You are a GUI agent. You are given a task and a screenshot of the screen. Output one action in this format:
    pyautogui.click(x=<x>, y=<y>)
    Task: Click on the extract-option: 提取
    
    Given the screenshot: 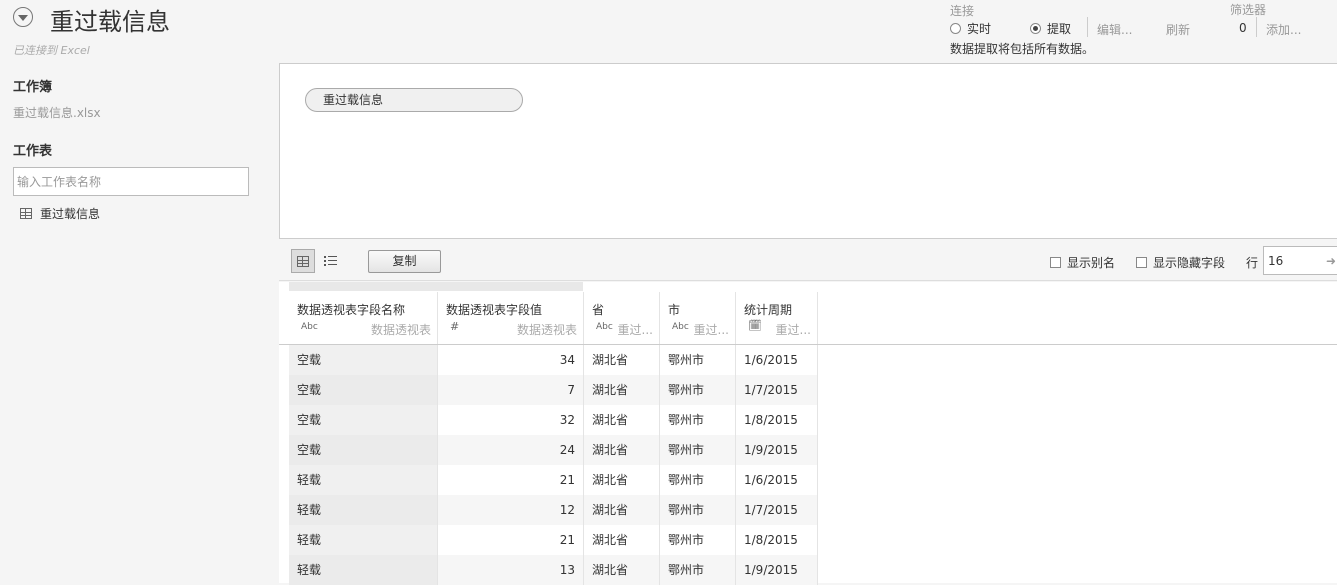 What is the action you would take?
    pyautogui.click(x=1050, y=28)
    